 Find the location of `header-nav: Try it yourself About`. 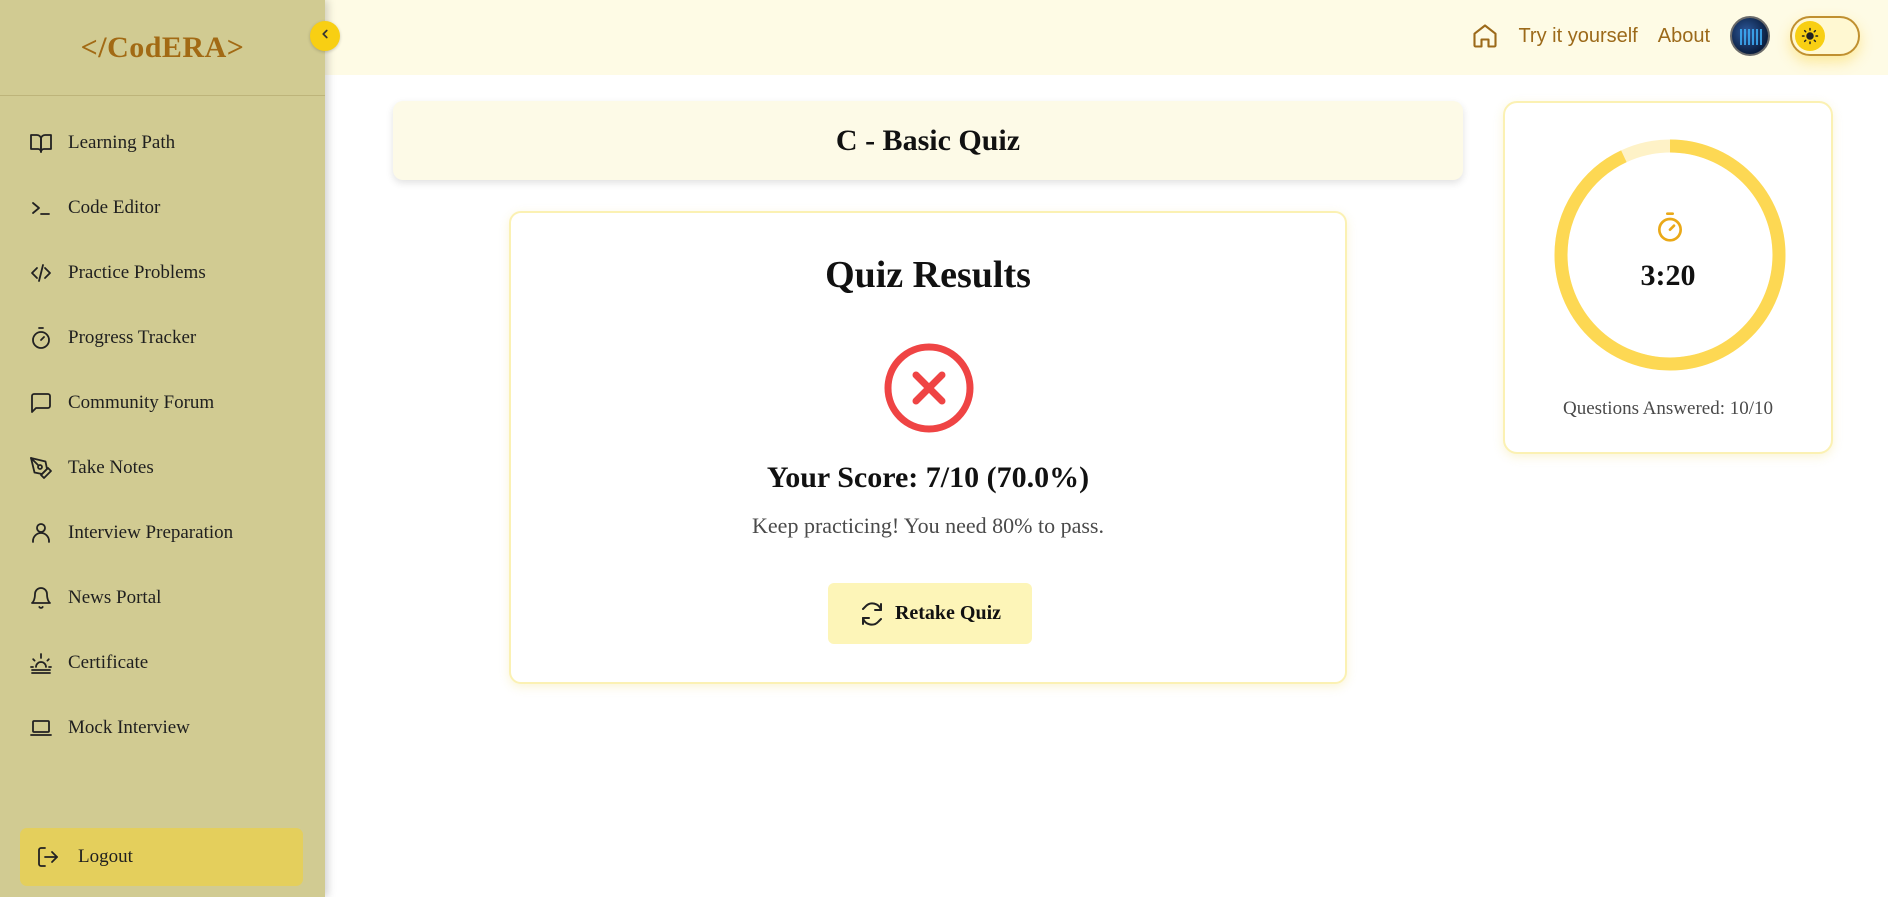

header-nav: Try it yourself About is located at coordinates (1665, 36).